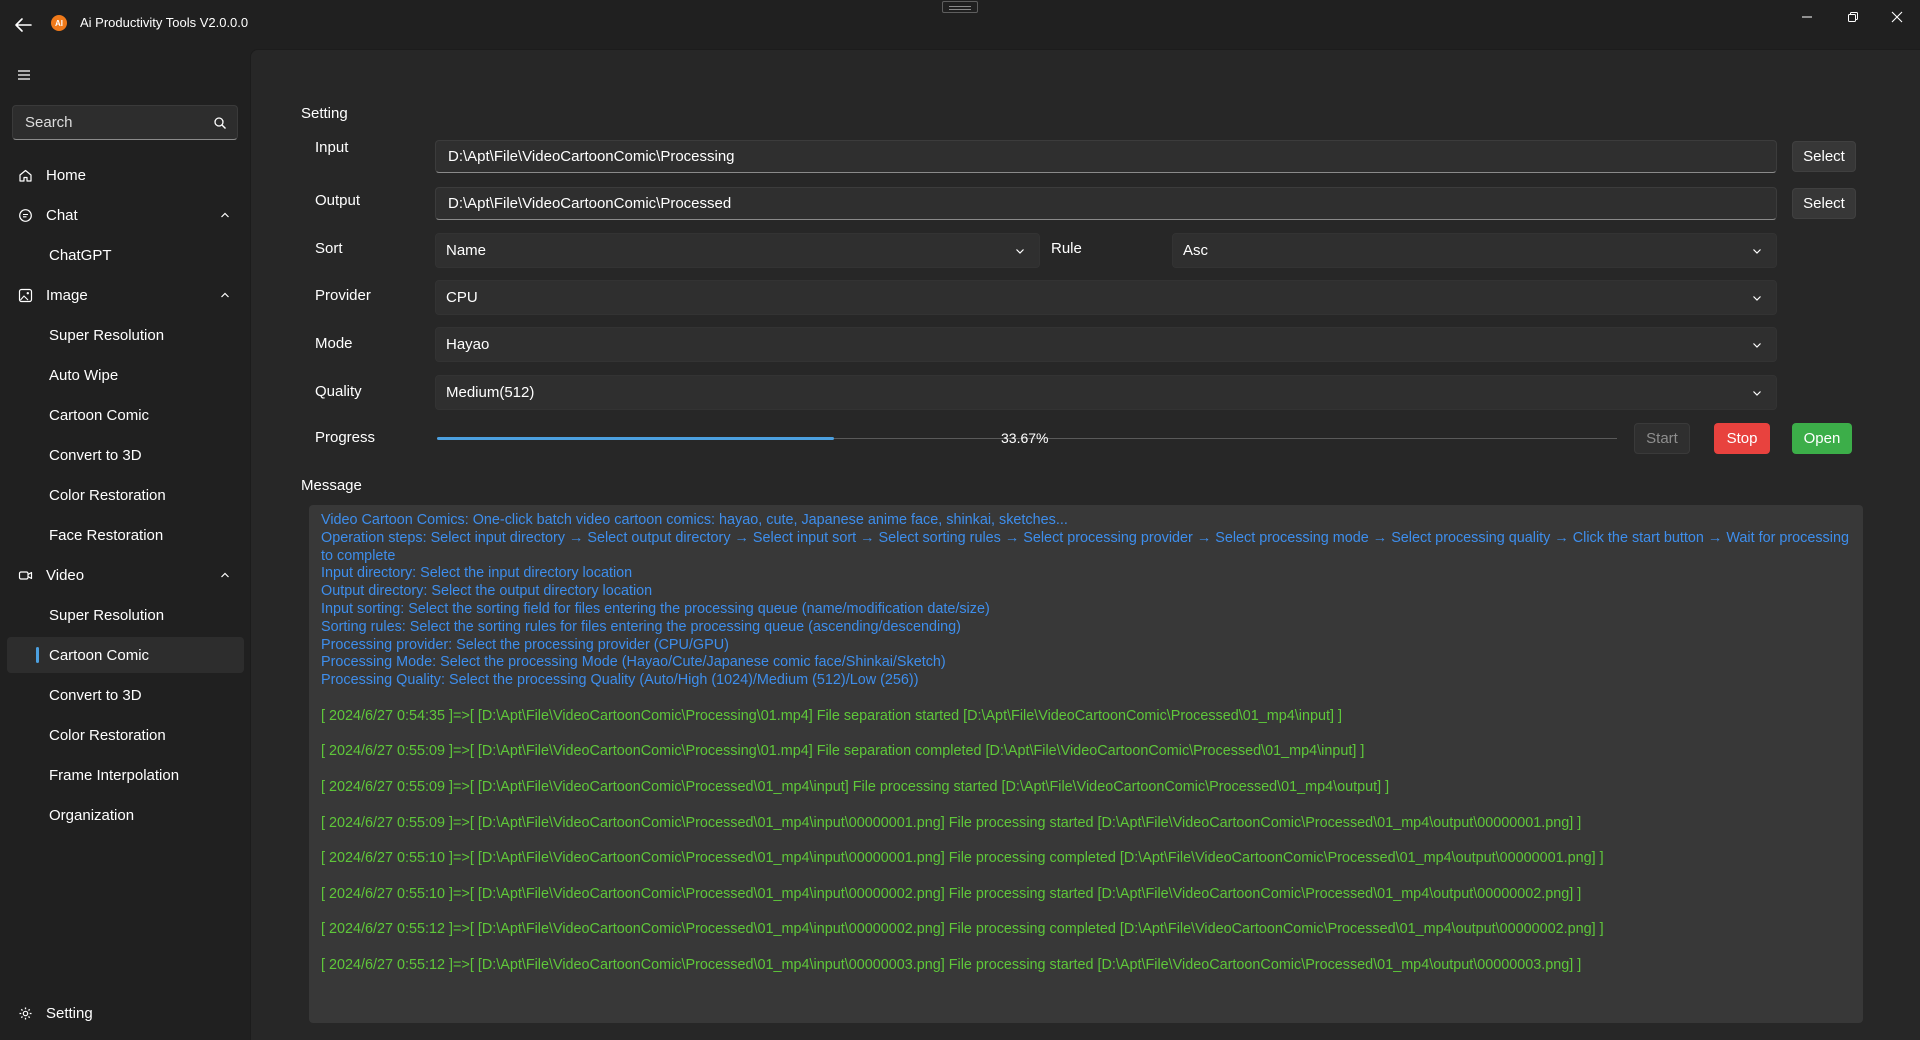  Describe the element at coordinates (69, 1013) in the screenshot. I see `nav-item-label: Setting` at that location.